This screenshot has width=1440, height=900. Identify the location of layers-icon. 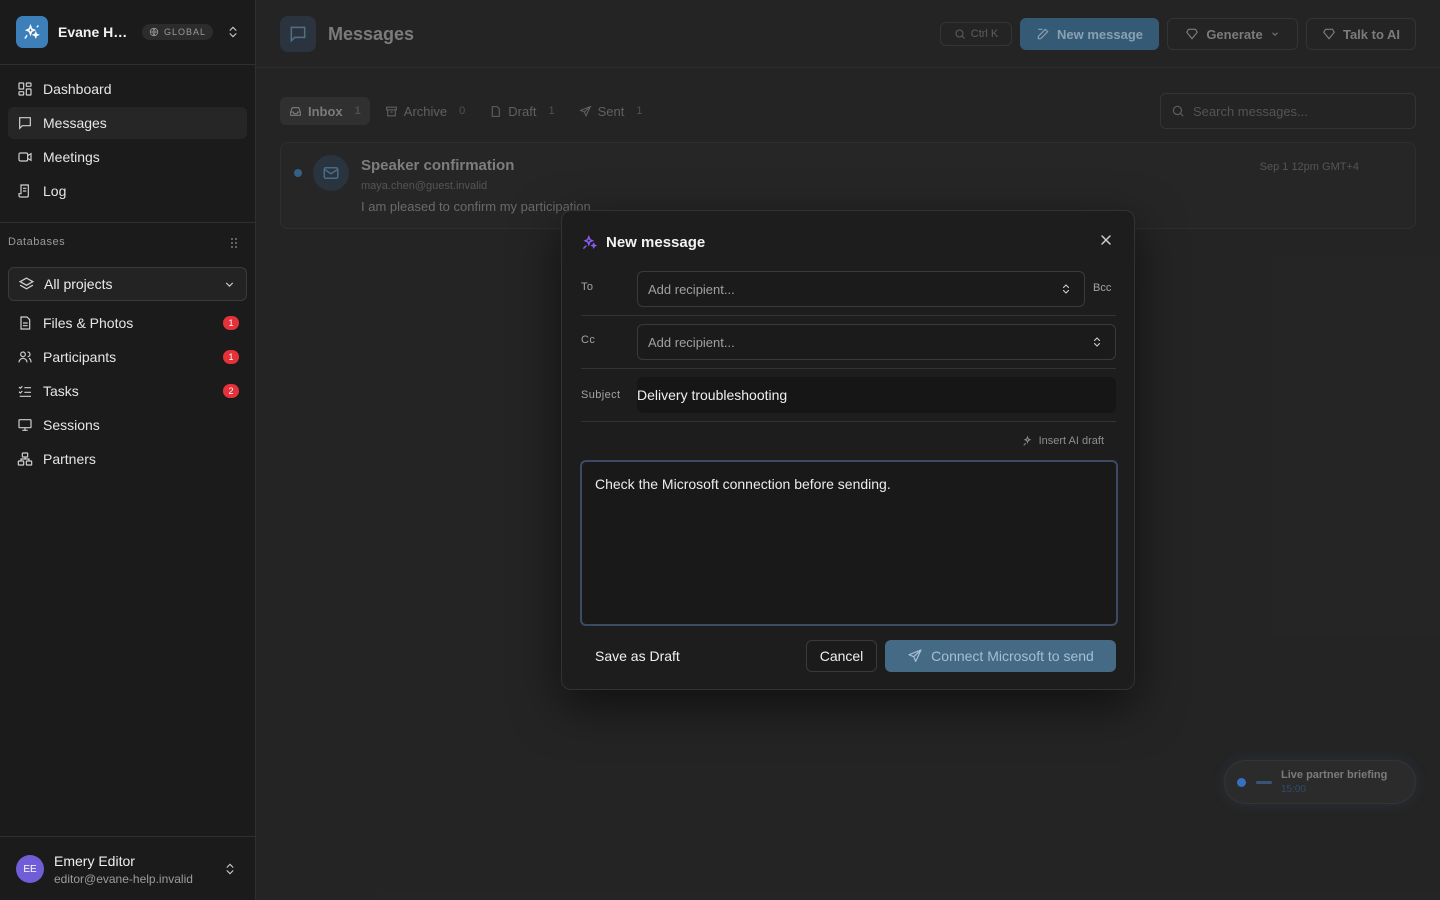
(26, 282).